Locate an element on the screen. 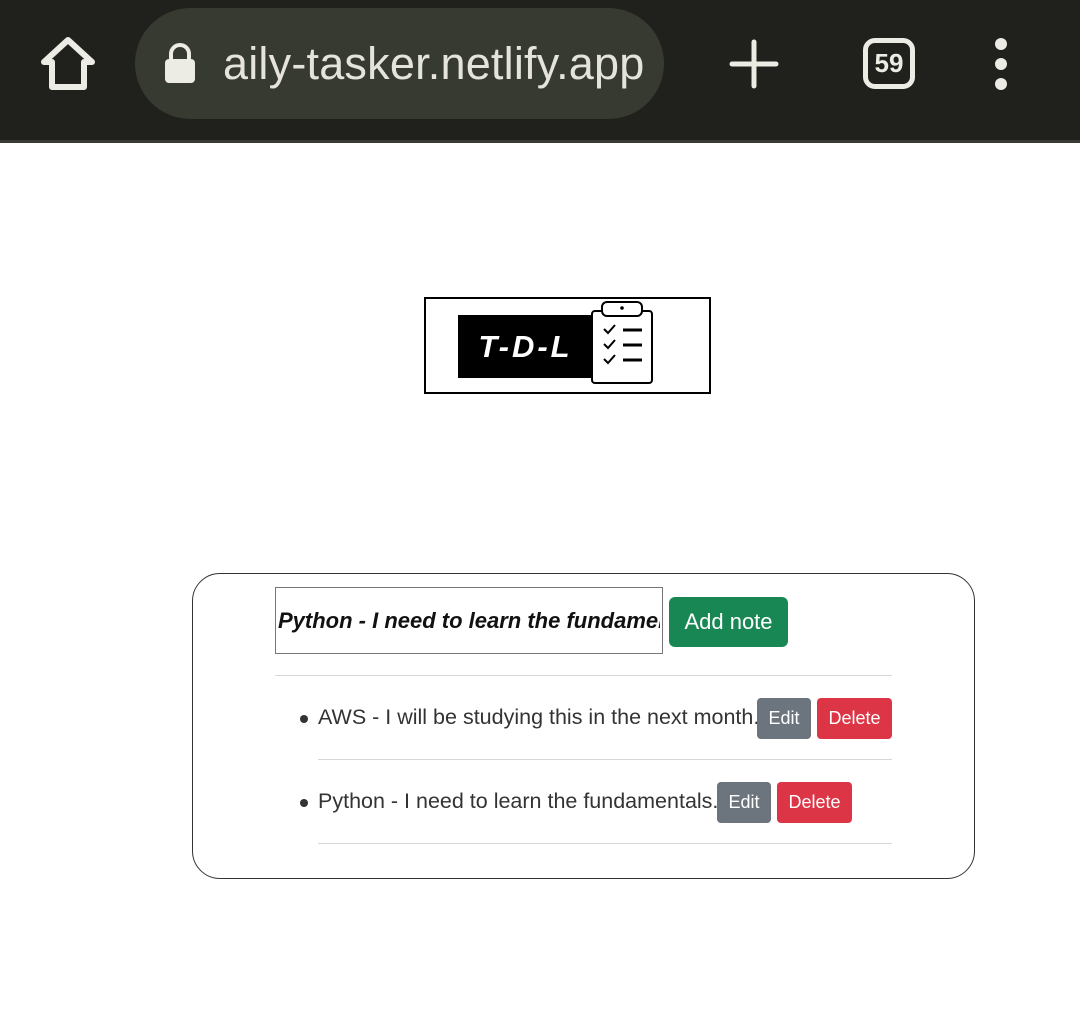 The width and height of the screenshot is (1080, 1032). lock-icon is located at coordinates (180, 63).